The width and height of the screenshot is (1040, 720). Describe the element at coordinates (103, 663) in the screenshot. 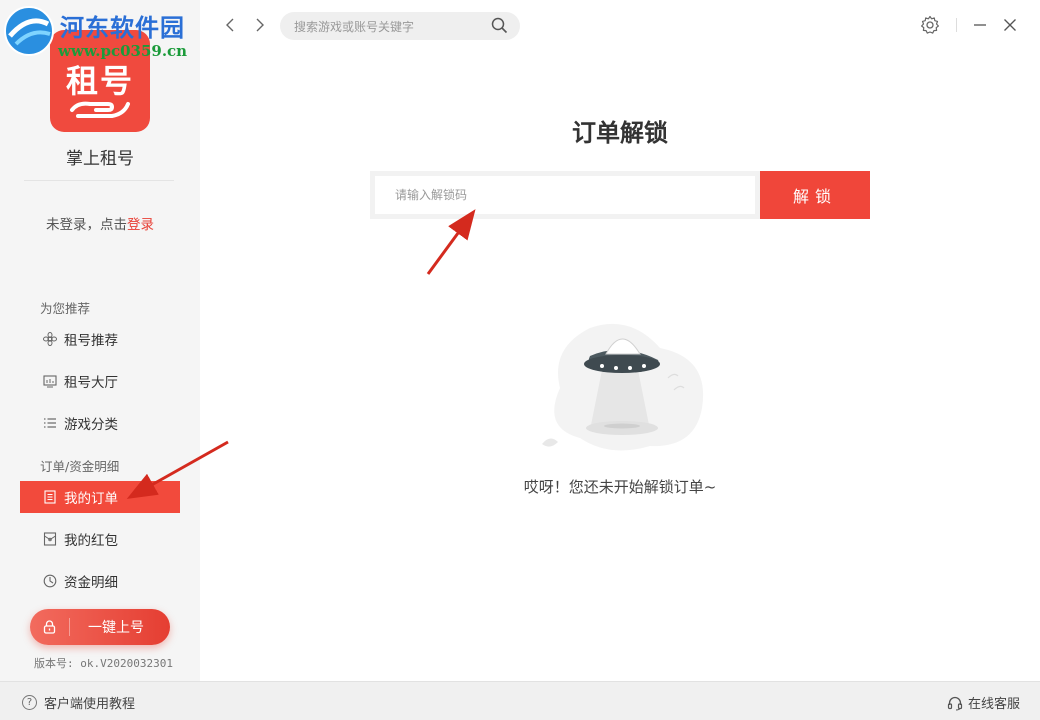

I see `version-label: 版本号: ok.V2020032301` at that location.